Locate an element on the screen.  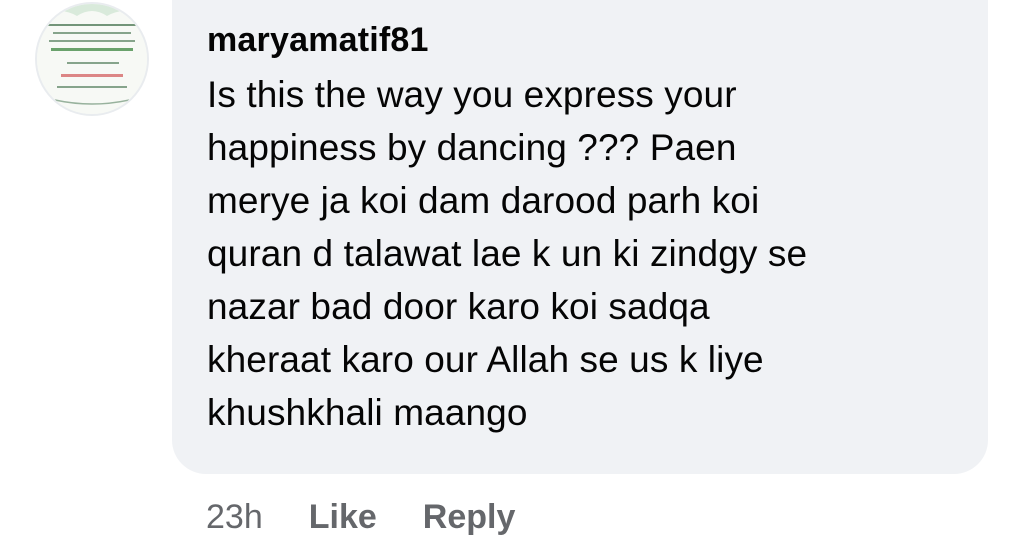
reply-button: Reply is located at coordinates (469, 517).